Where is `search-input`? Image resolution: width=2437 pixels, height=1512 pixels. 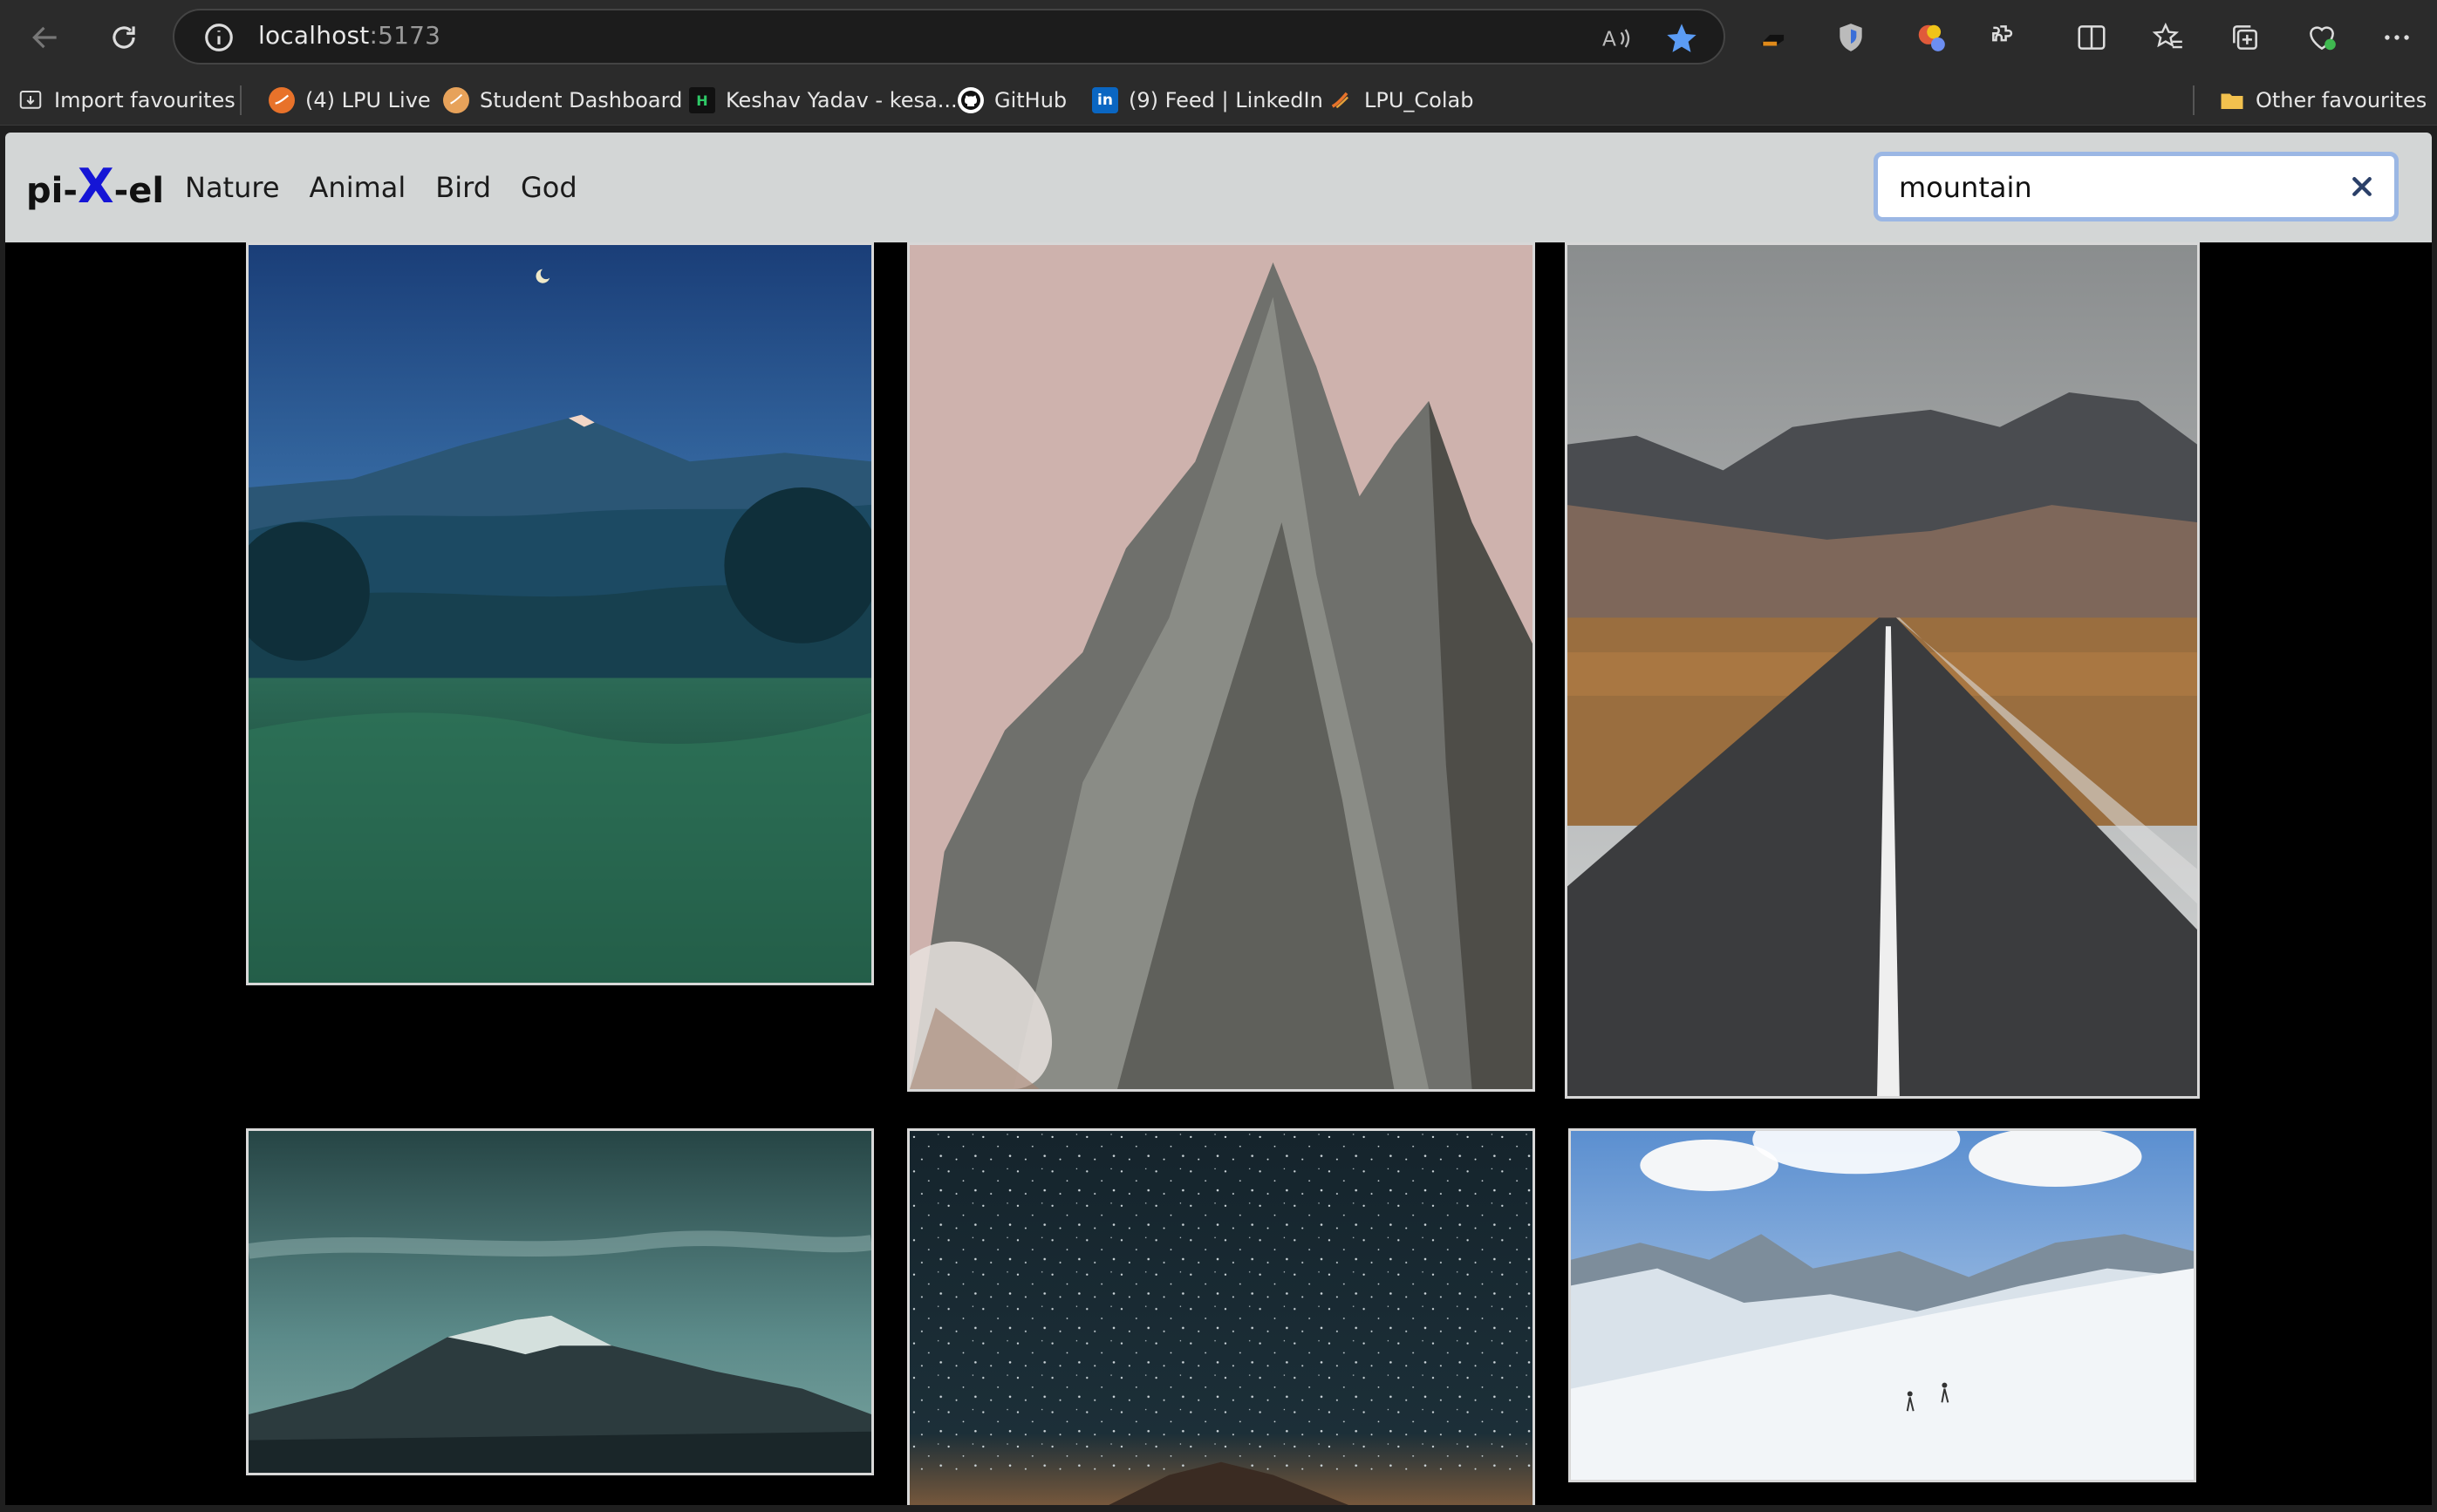
search-input is located at coordinates (2108, 187).